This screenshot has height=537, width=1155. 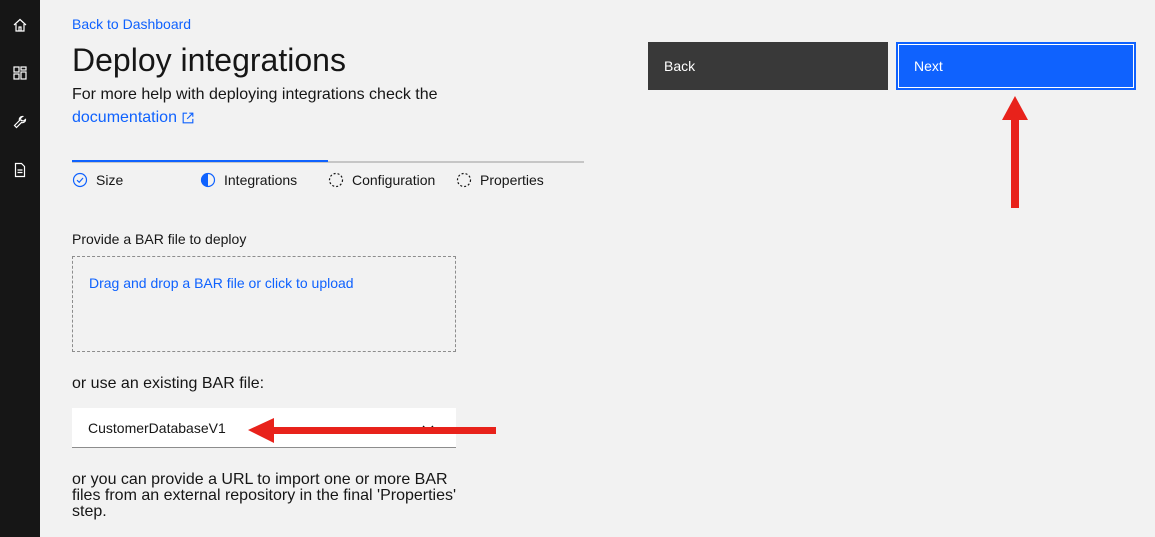 What do you see at coordinates (261, 180) in the screenshot?
I see `step-integrations-label: Integrations` at bounding box center [261, 180].